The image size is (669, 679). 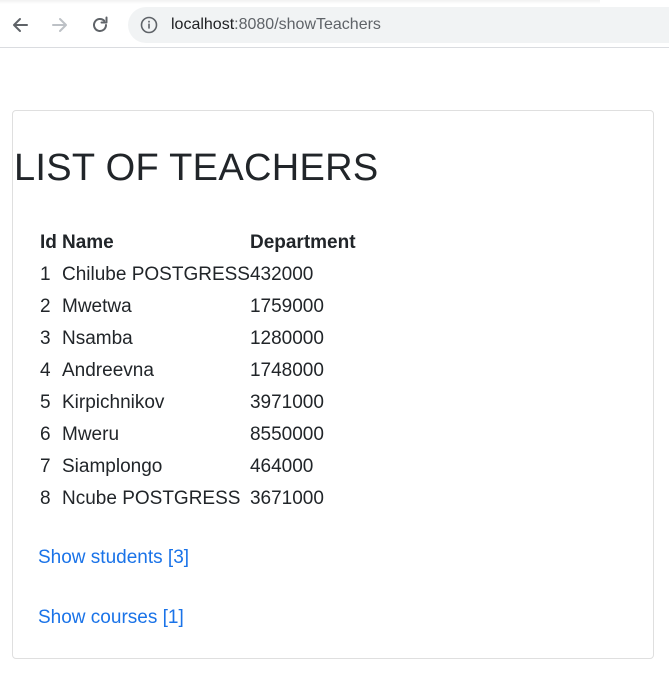 What do you see at coordinates (45, 434) in the screenshot?
I see `cell-id: 6` at bounding box center [45, 434].